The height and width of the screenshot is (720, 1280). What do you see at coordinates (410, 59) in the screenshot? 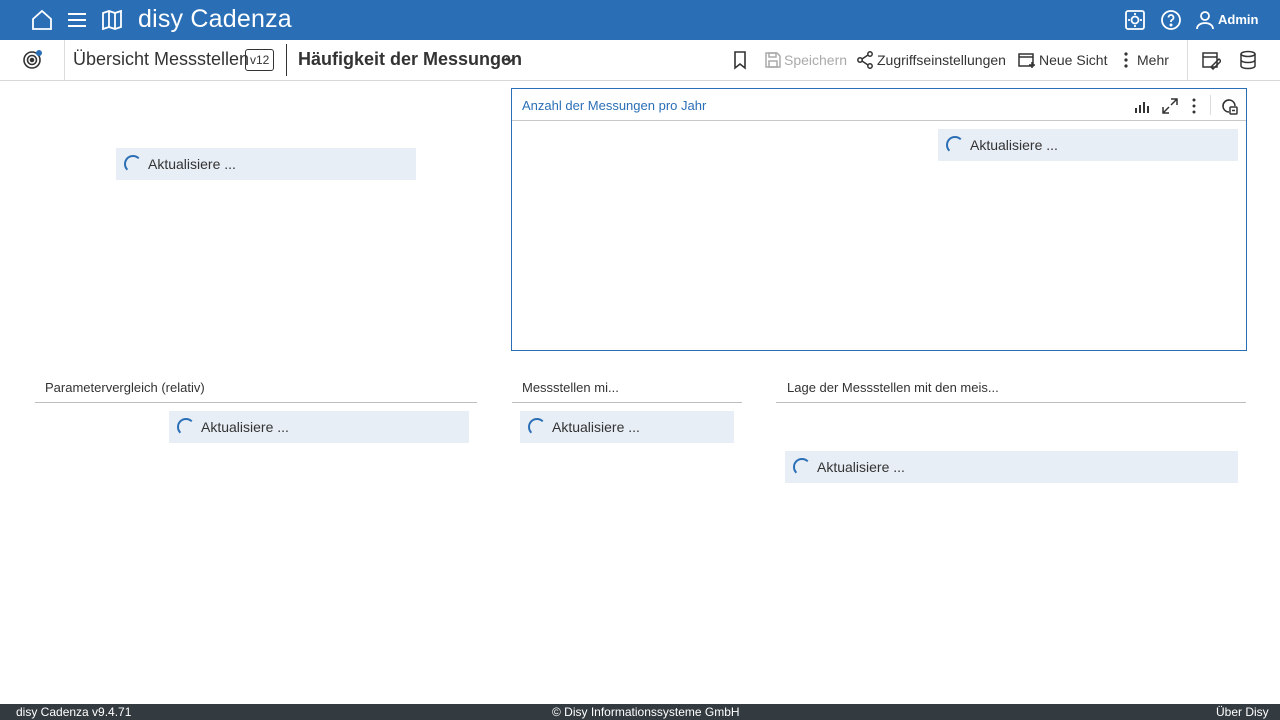
I see `view-title: Häufigkeit der Messungen` at bounding box center [410, 59].